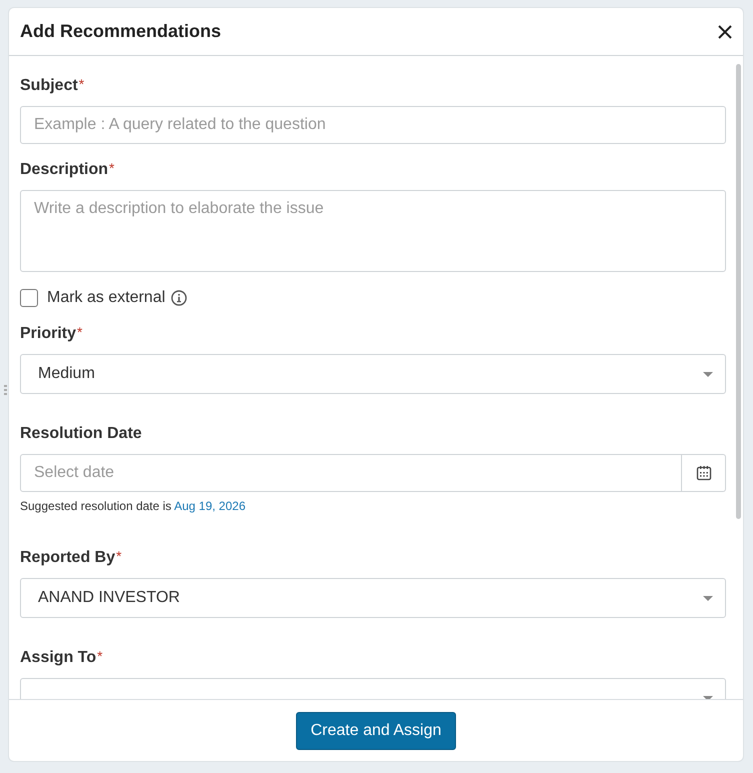 This screenshot has width=753, height=773. What do you see at coordinates (210, 506) in the screenshot?
I see `date-link: Aug 19, 2026` at bounding box center [210, 506].